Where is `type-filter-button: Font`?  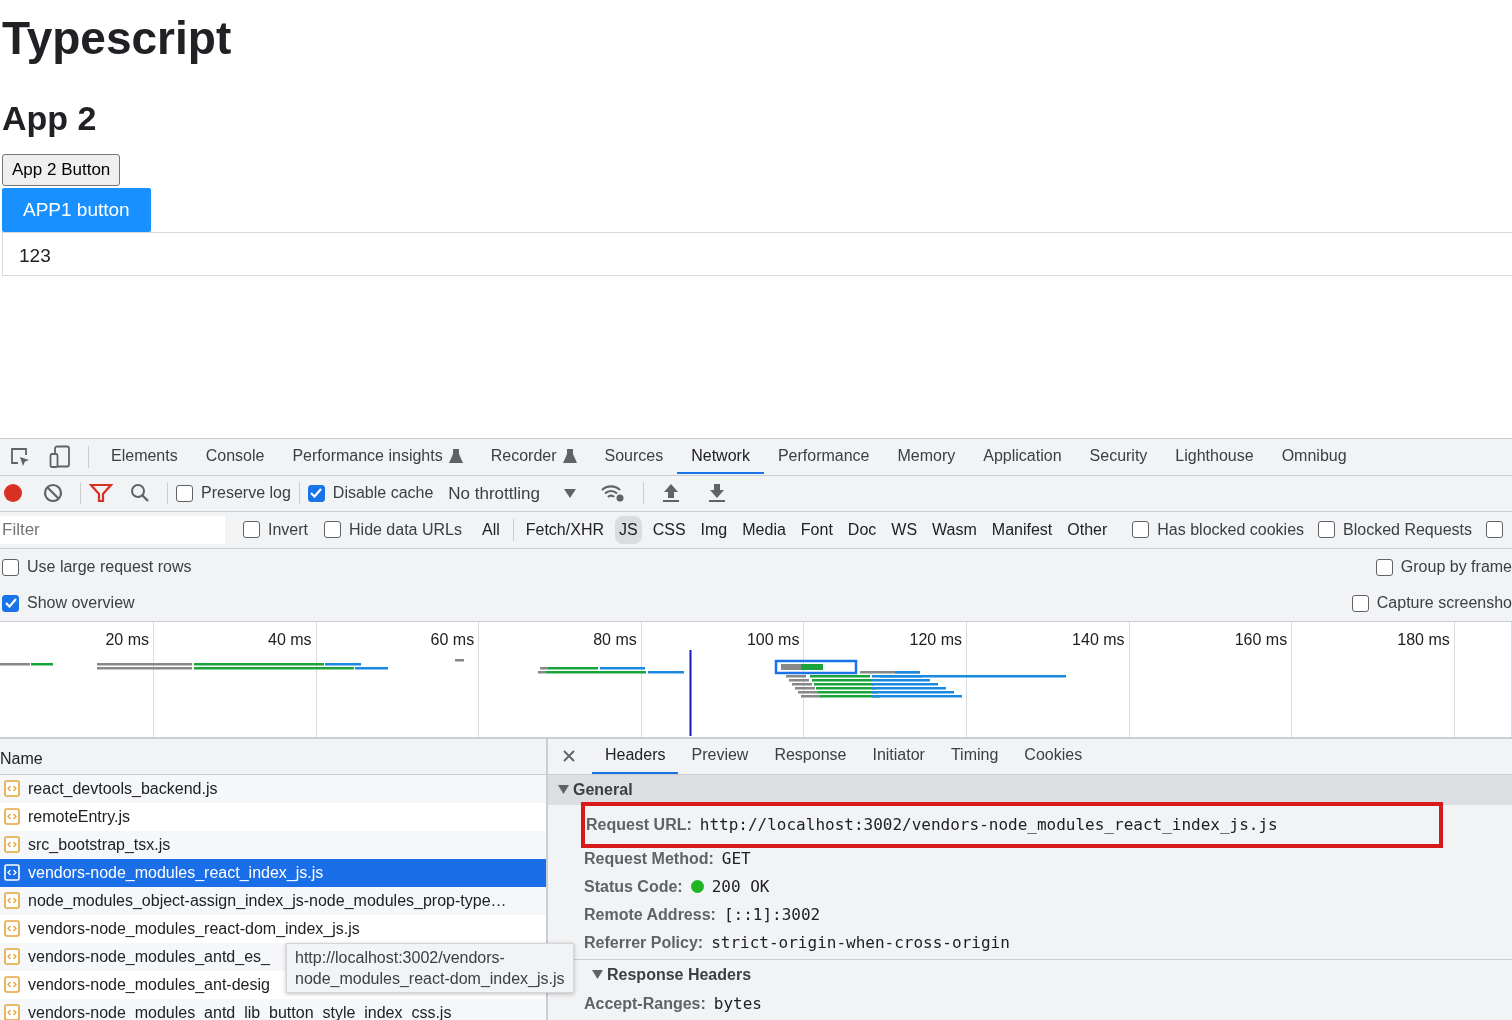
type-filter-button: Font is located at coordinates (816, 530).